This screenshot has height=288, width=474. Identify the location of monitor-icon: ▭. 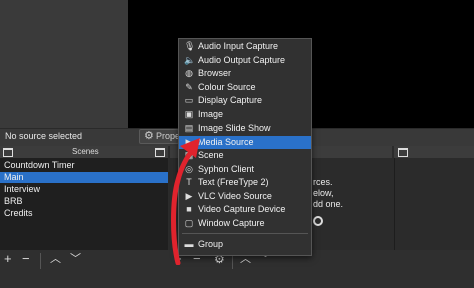
(189, 100).